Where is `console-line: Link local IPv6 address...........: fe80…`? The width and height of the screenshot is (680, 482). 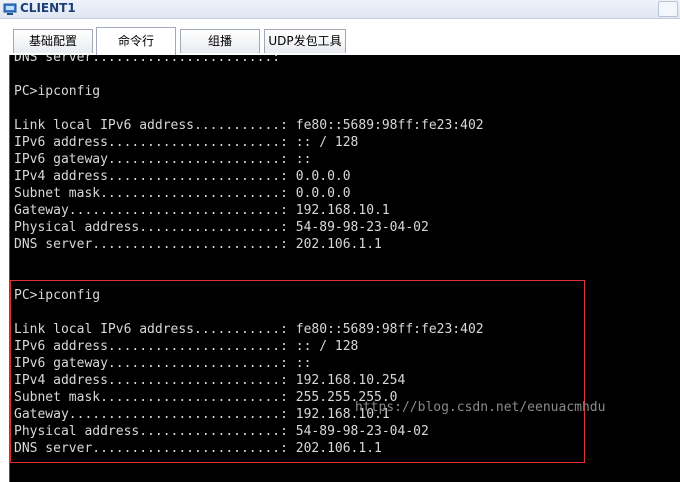
console-line: Link local IPv6 address...........: fe80… is located at coordinates (249, 125).